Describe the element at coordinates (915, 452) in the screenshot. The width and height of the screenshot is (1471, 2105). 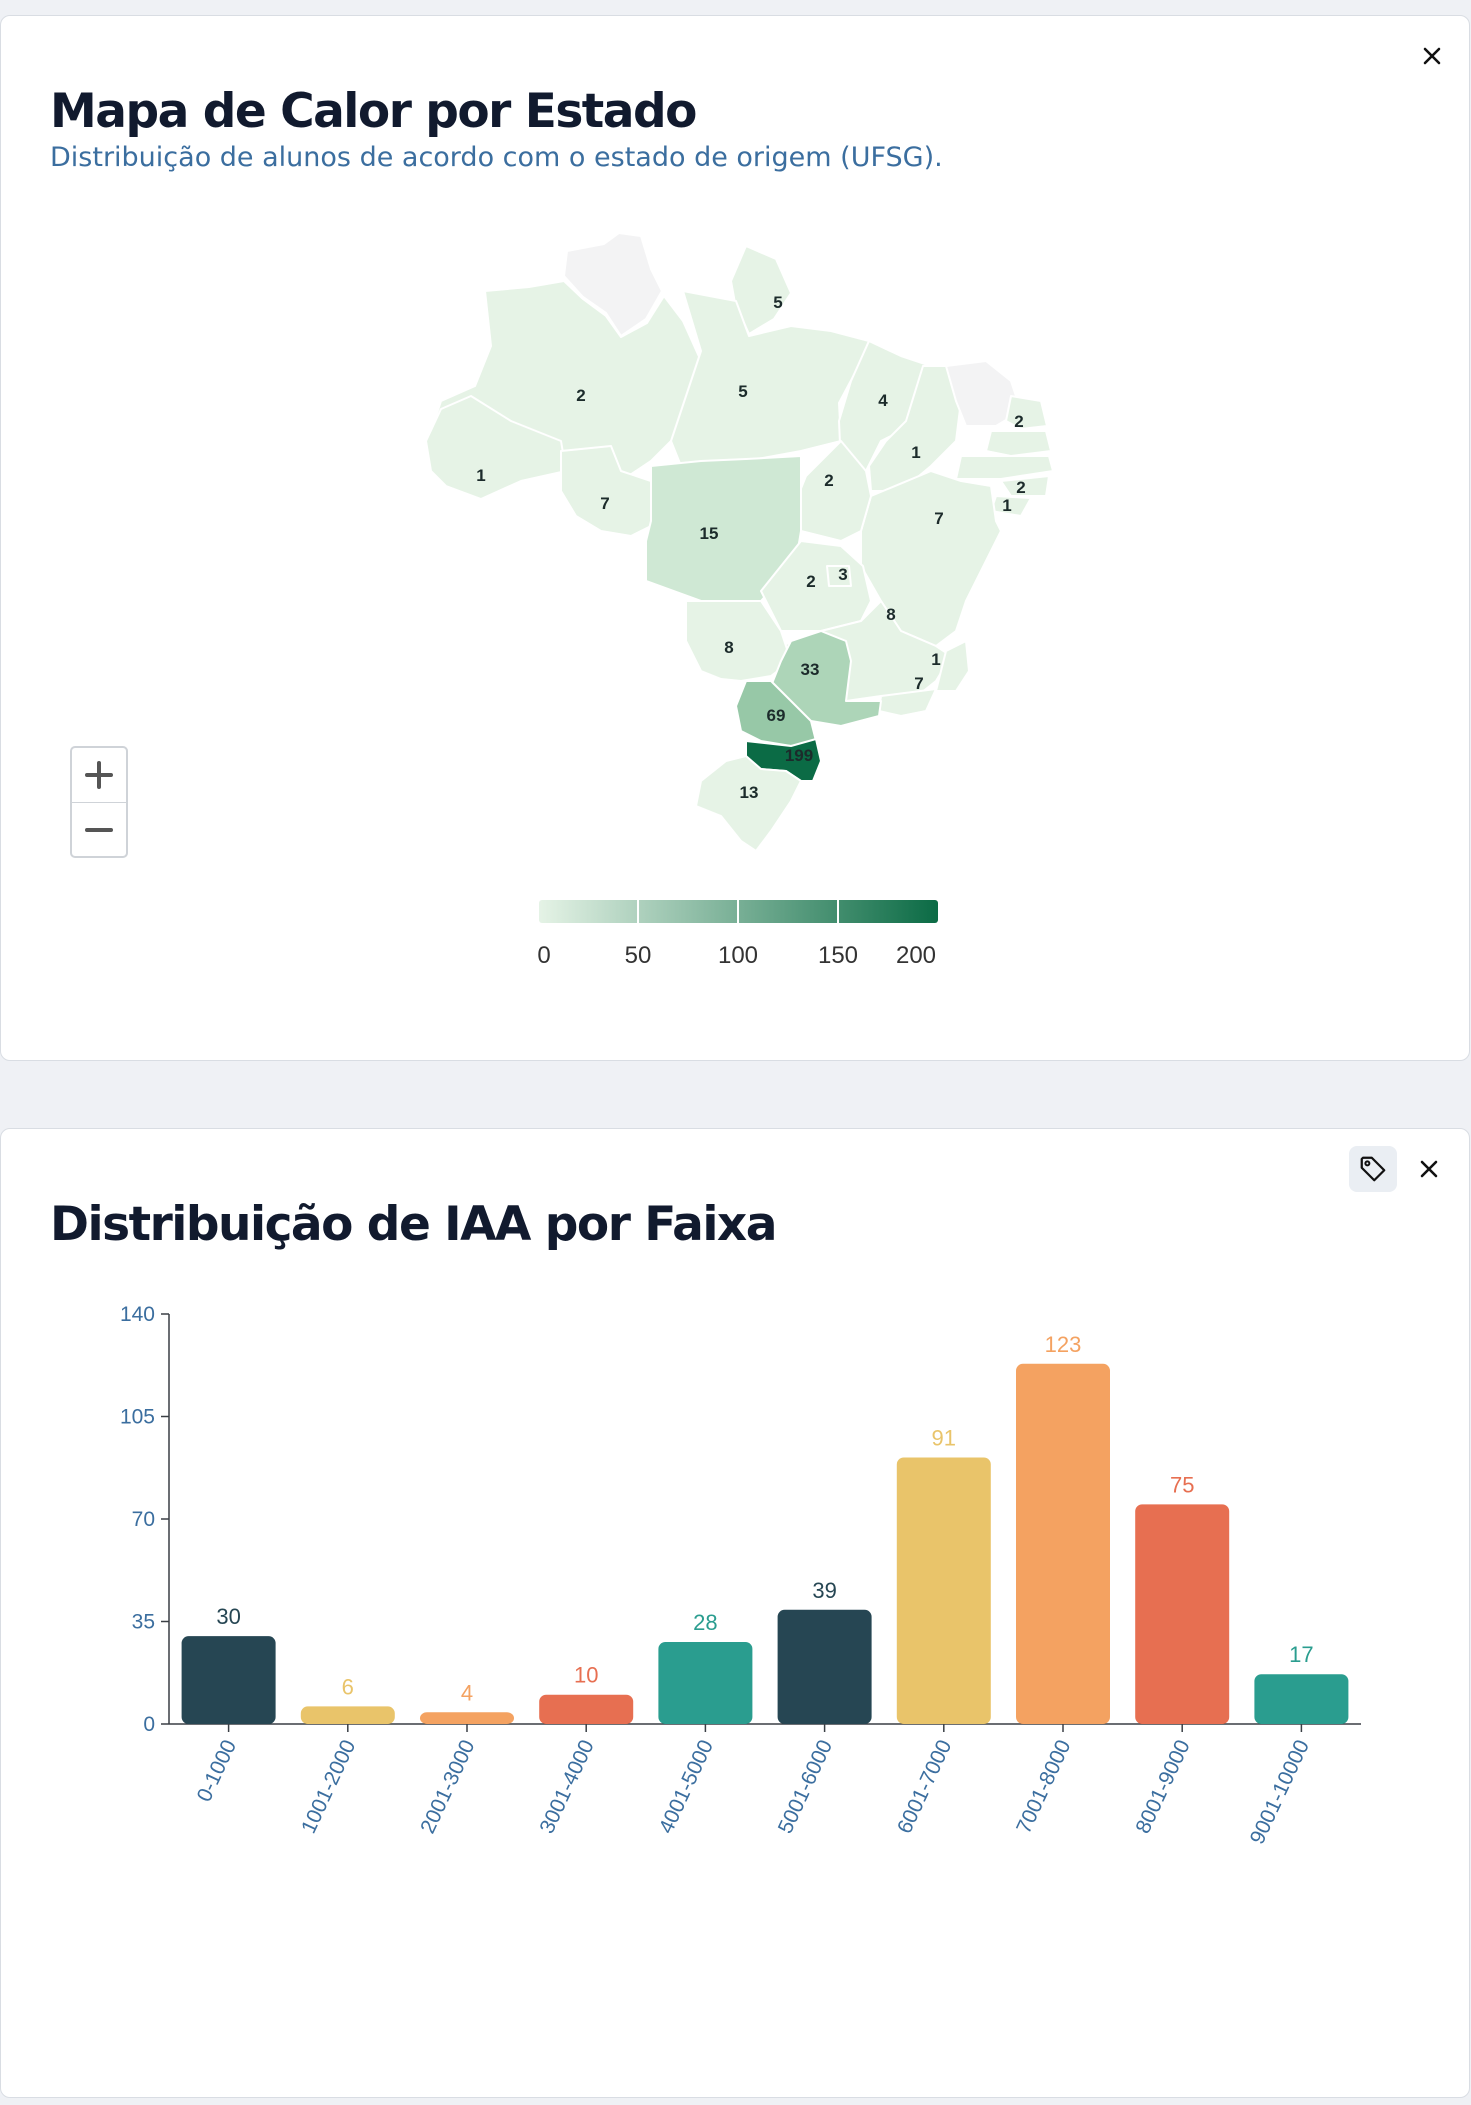
I see `state-value-pi: 1` at that location.